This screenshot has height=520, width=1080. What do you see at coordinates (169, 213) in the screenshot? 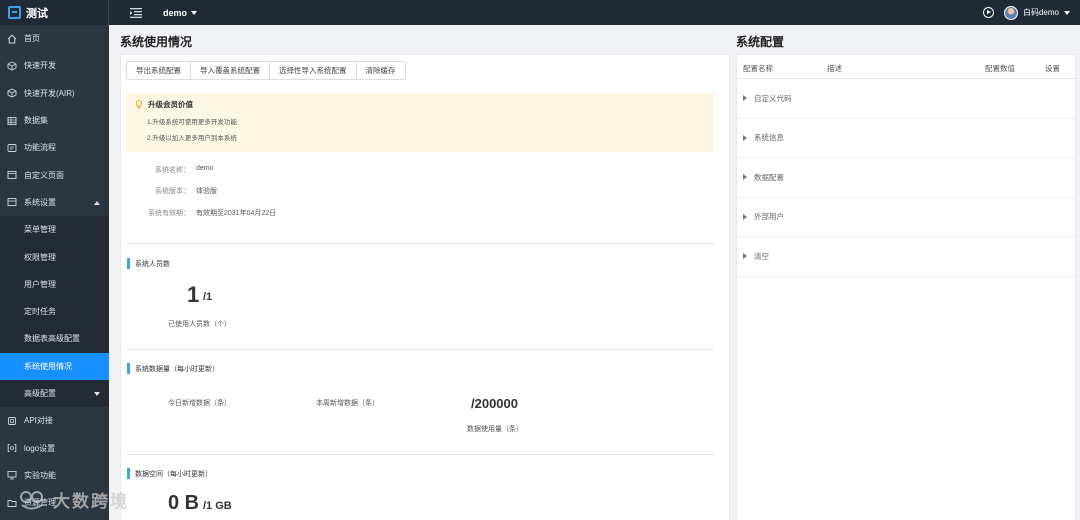
I see `system-expiry-label: 系统有效期：` at bounding box center [169, 213].